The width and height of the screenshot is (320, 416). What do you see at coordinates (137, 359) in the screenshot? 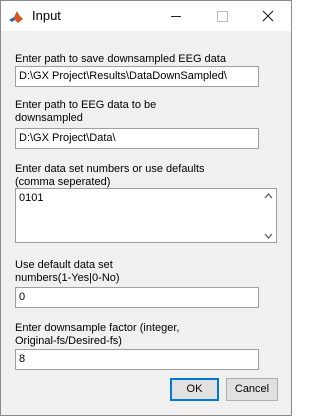
I see `downsample-factor-input: 8` at bounding box center [137, 359].